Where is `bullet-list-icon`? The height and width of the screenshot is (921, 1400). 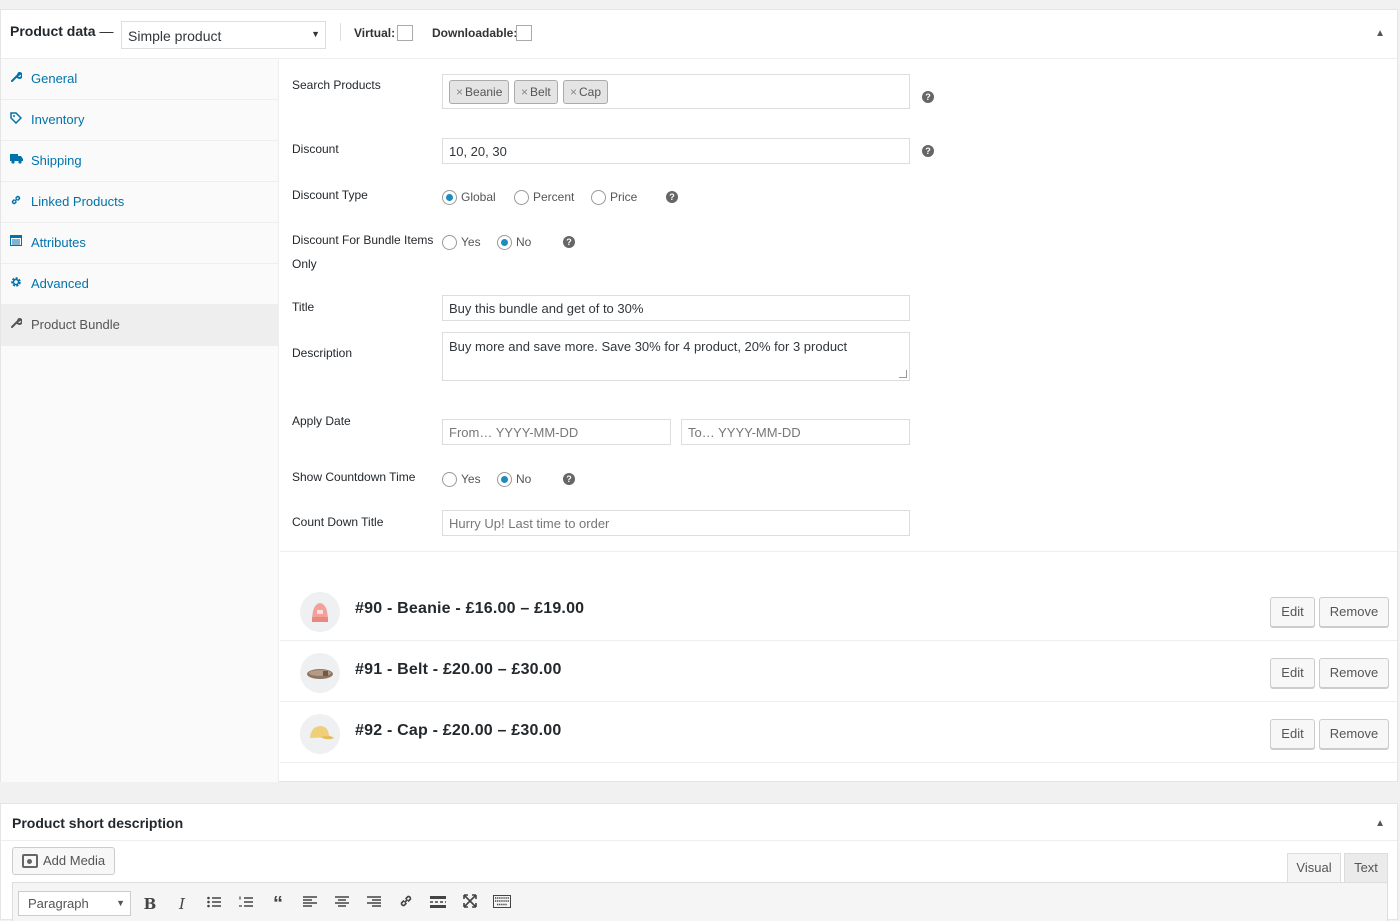
bullet-list-icon is located at coordinates (214, 904).